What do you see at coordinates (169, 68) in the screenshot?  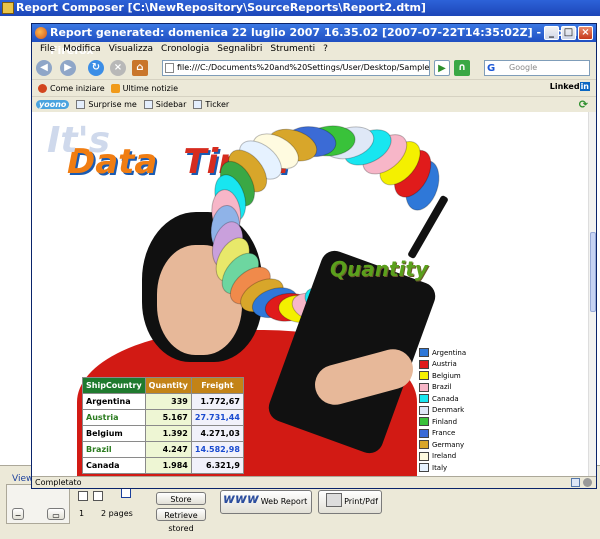 I see `page-icon` at bounding box center [169, 68].